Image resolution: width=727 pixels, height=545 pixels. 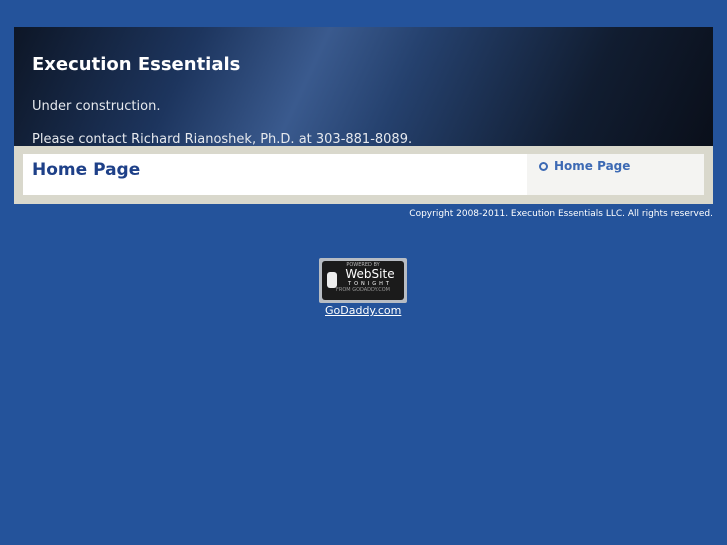 What do you see at coordinates (96, 106) in the screenshot?
I see `construction-notice: Under construction.` at bounding box center [96, 106].